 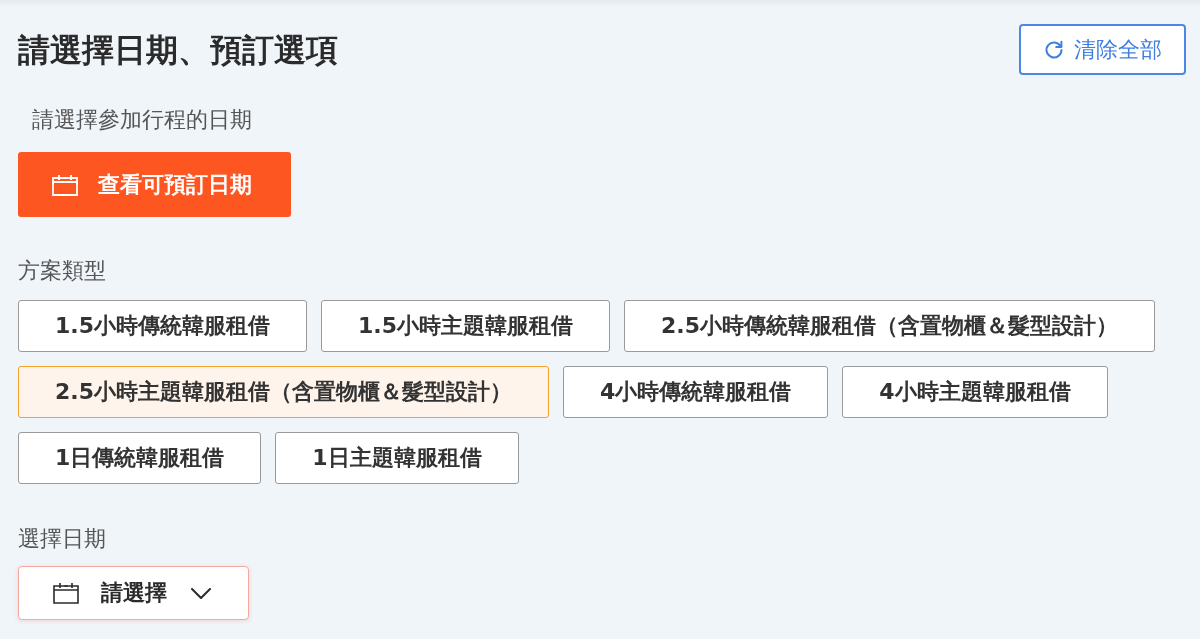 I want to click on refresh-icon, so click(x=1053, y=49).